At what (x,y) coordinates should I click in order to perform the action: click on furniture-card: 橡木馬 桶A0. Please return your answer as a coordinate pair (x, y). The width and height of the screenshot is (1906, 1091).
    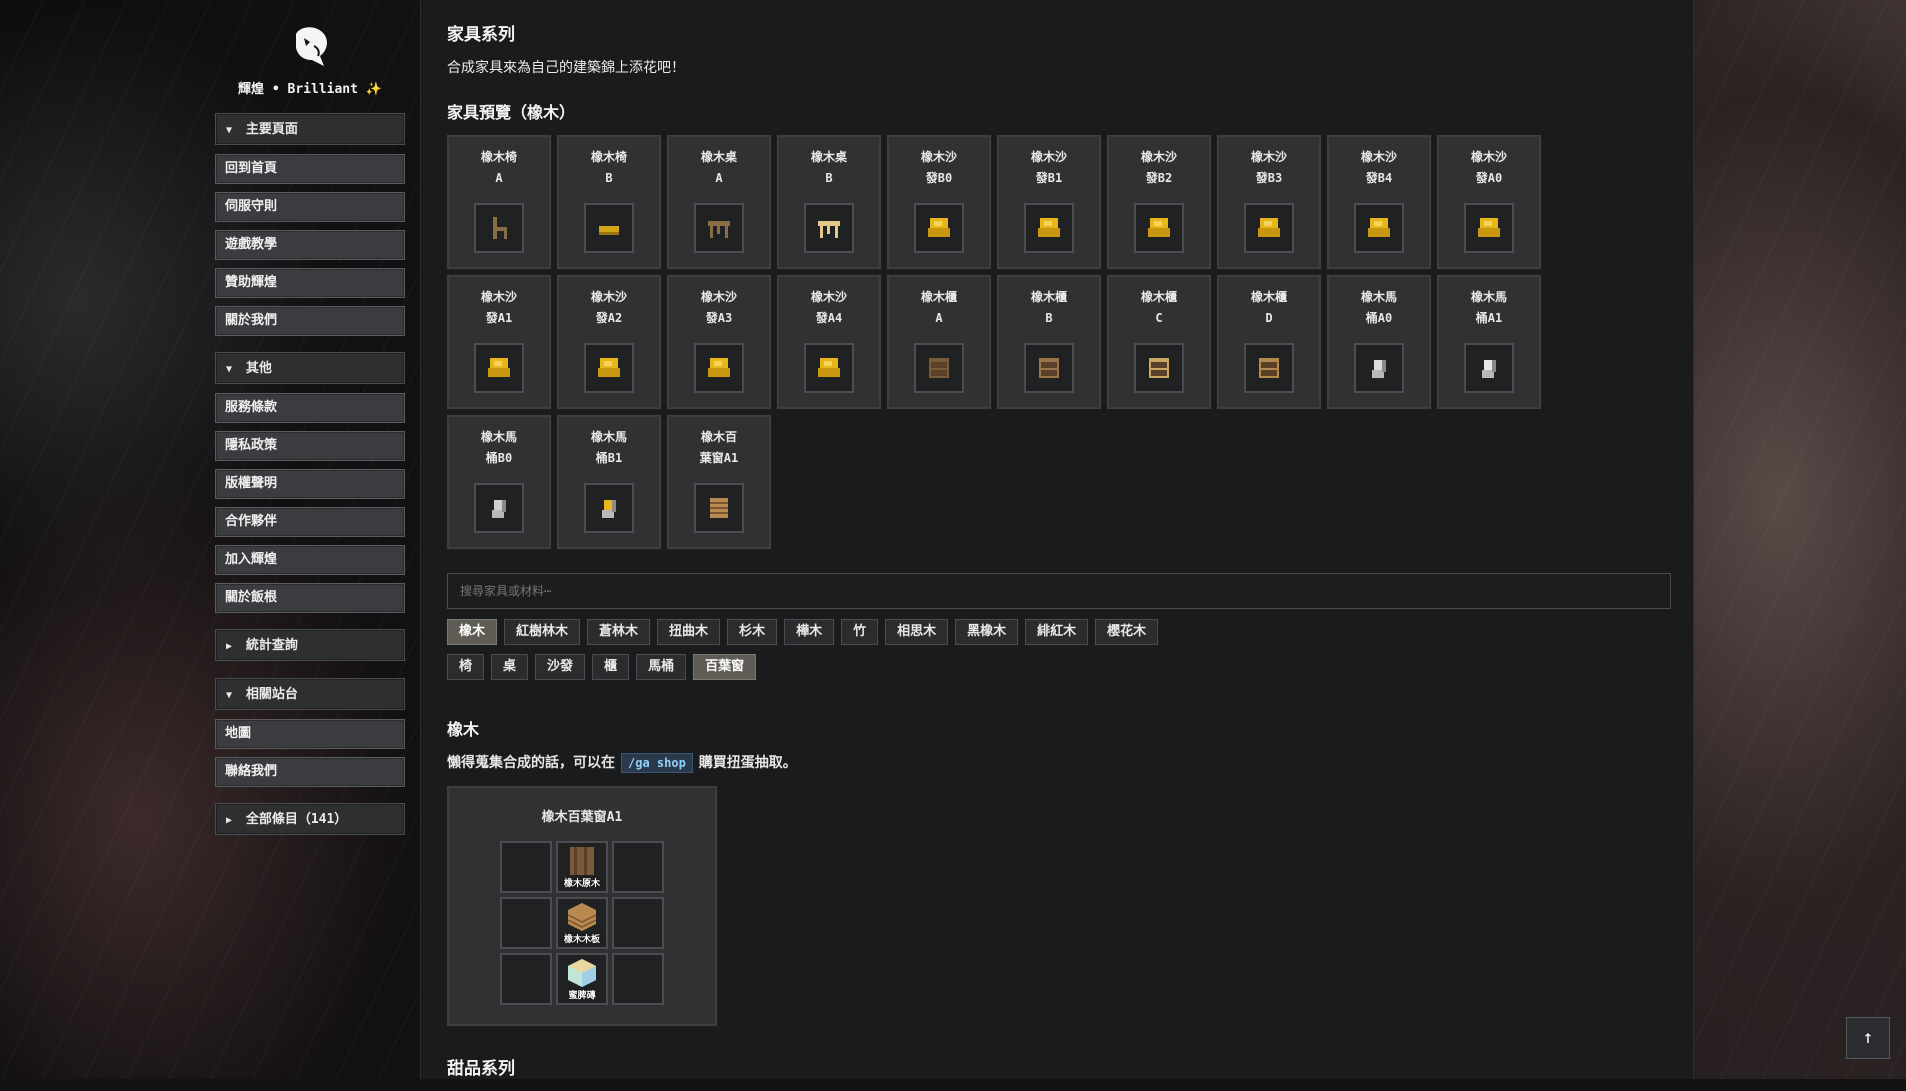
    Looking at the image, I should click on (1379, 342).